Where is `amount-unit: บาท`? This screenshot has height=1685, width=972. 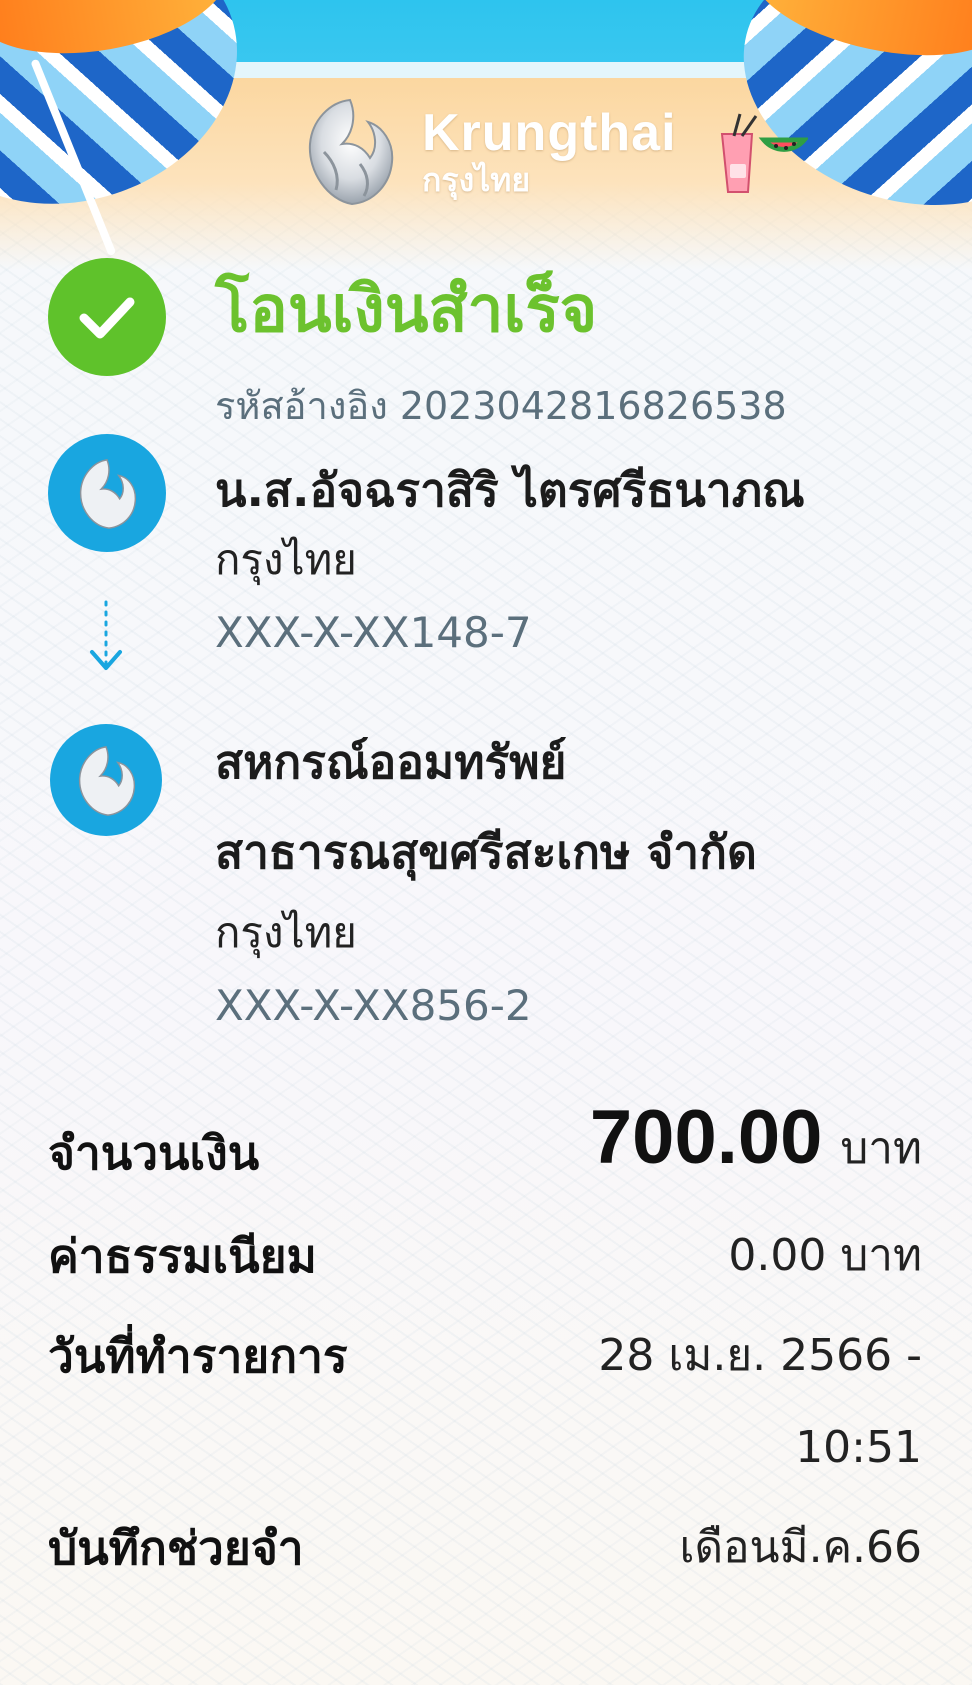 amount-unit: บาท is located at coordinates (881, 1148).